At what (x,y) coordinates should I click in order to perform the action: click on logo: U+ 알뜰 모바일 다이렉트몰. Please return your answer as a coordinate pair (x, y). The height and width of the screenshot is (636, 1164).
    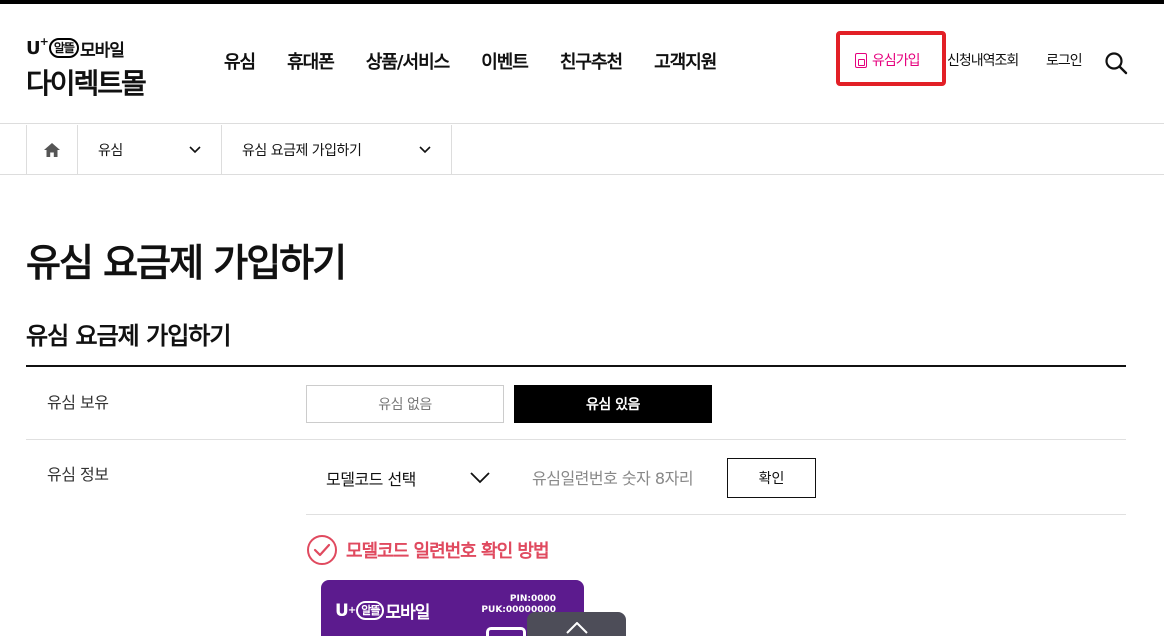
    Looking at the image, I should click on (96, 67).